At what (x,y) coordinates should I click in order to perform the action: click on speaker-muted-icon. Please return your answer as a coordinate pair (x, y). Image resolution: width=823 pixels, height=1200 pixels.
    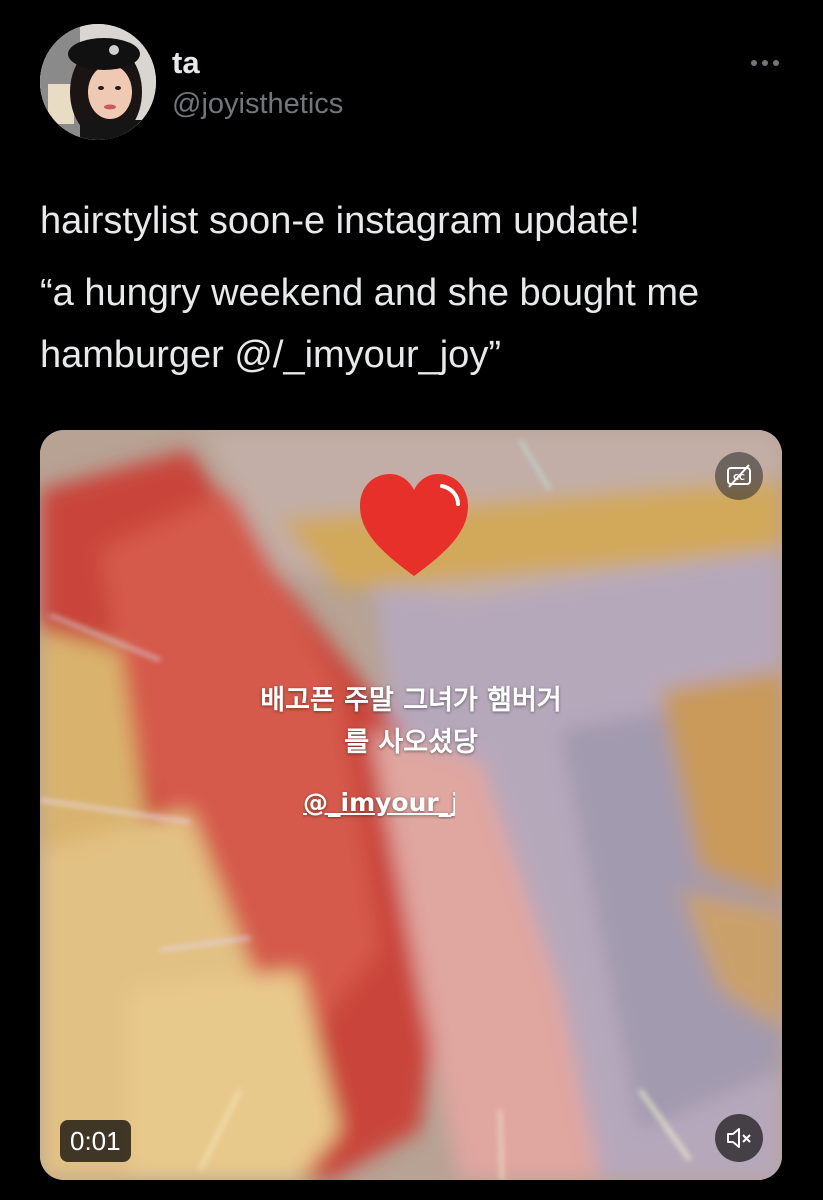
    Looking at the image, I should click on (739, 1138).